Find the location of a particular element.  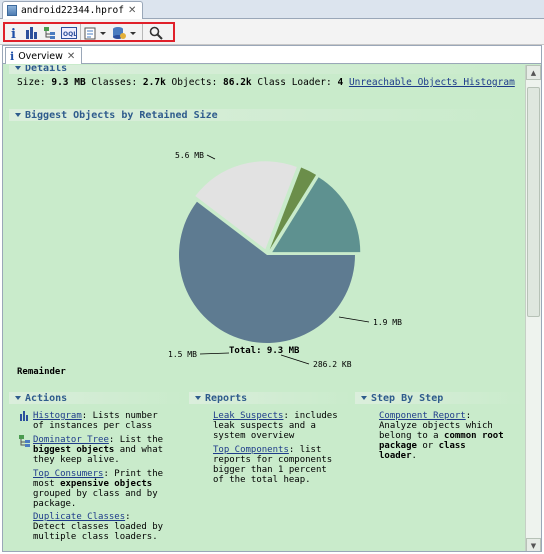

pie-slice-label: 286.2 KB is located at coordinates (332, 364).